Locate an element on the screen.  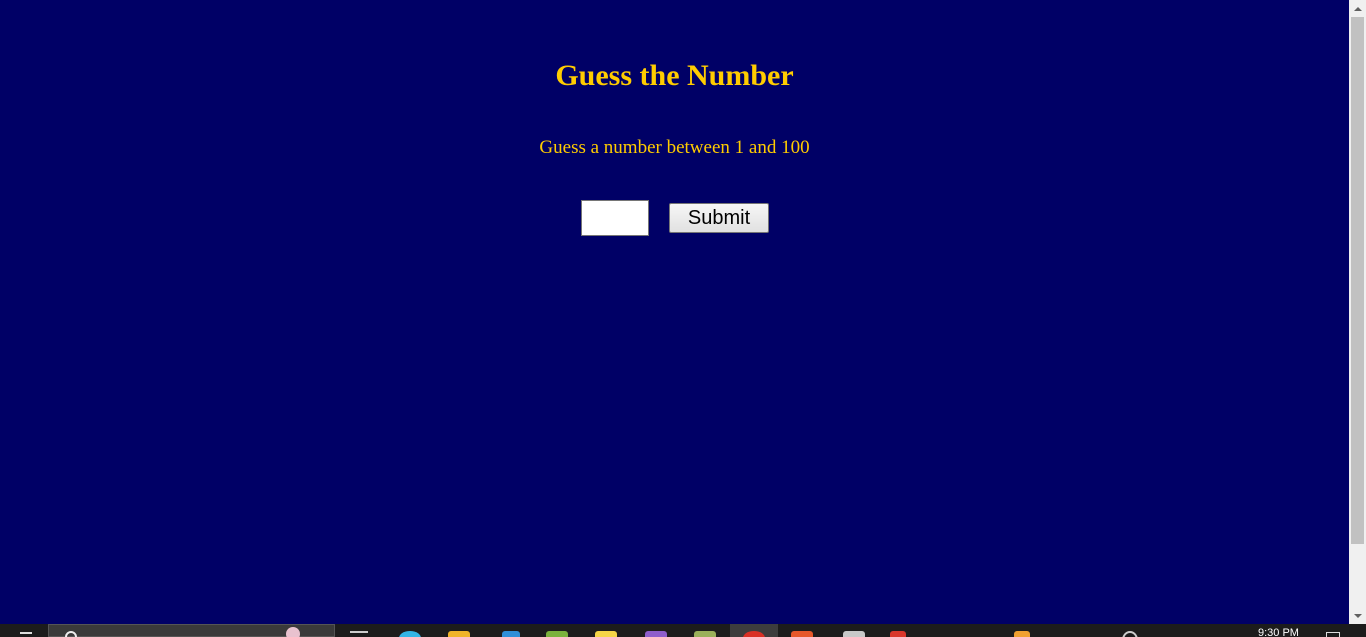
network-icon is located at coordinates (1130, 634).